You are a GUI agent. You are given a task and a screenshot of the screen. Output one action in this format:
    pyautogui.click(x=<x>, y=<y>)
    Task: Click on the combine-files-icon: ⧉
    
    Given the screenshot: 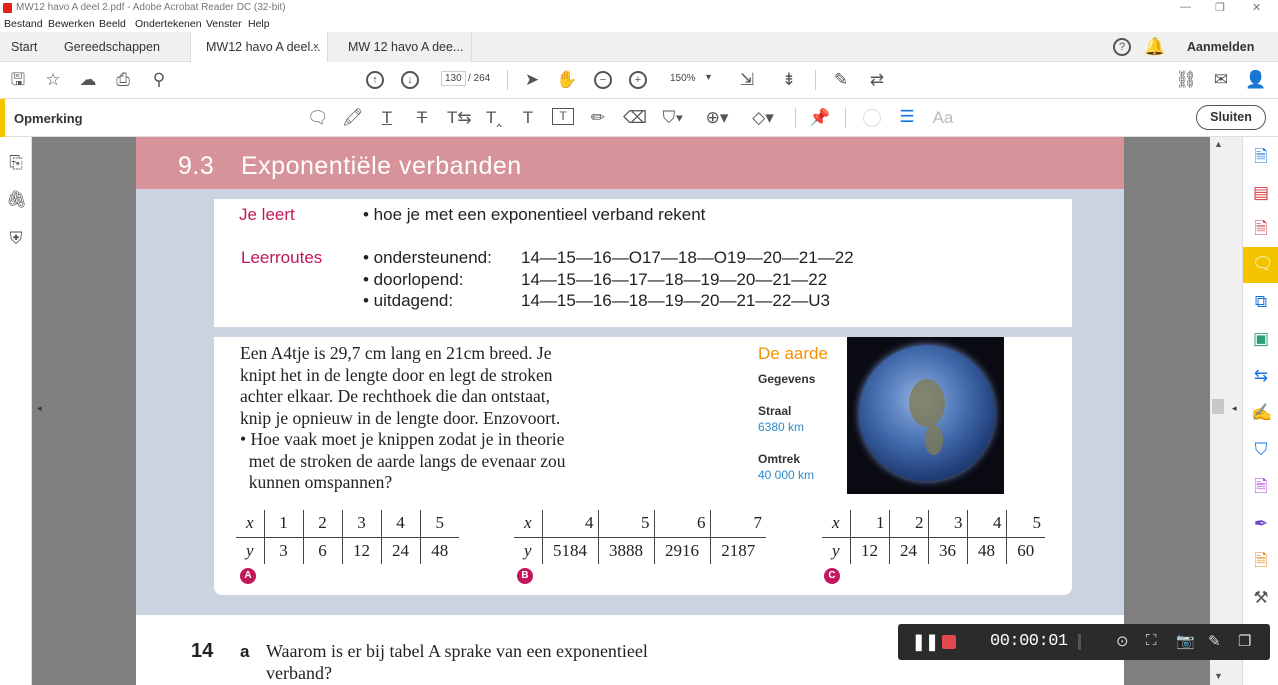 What is the action you would take?
    pyautogui.click(x=1261, y=302)
    